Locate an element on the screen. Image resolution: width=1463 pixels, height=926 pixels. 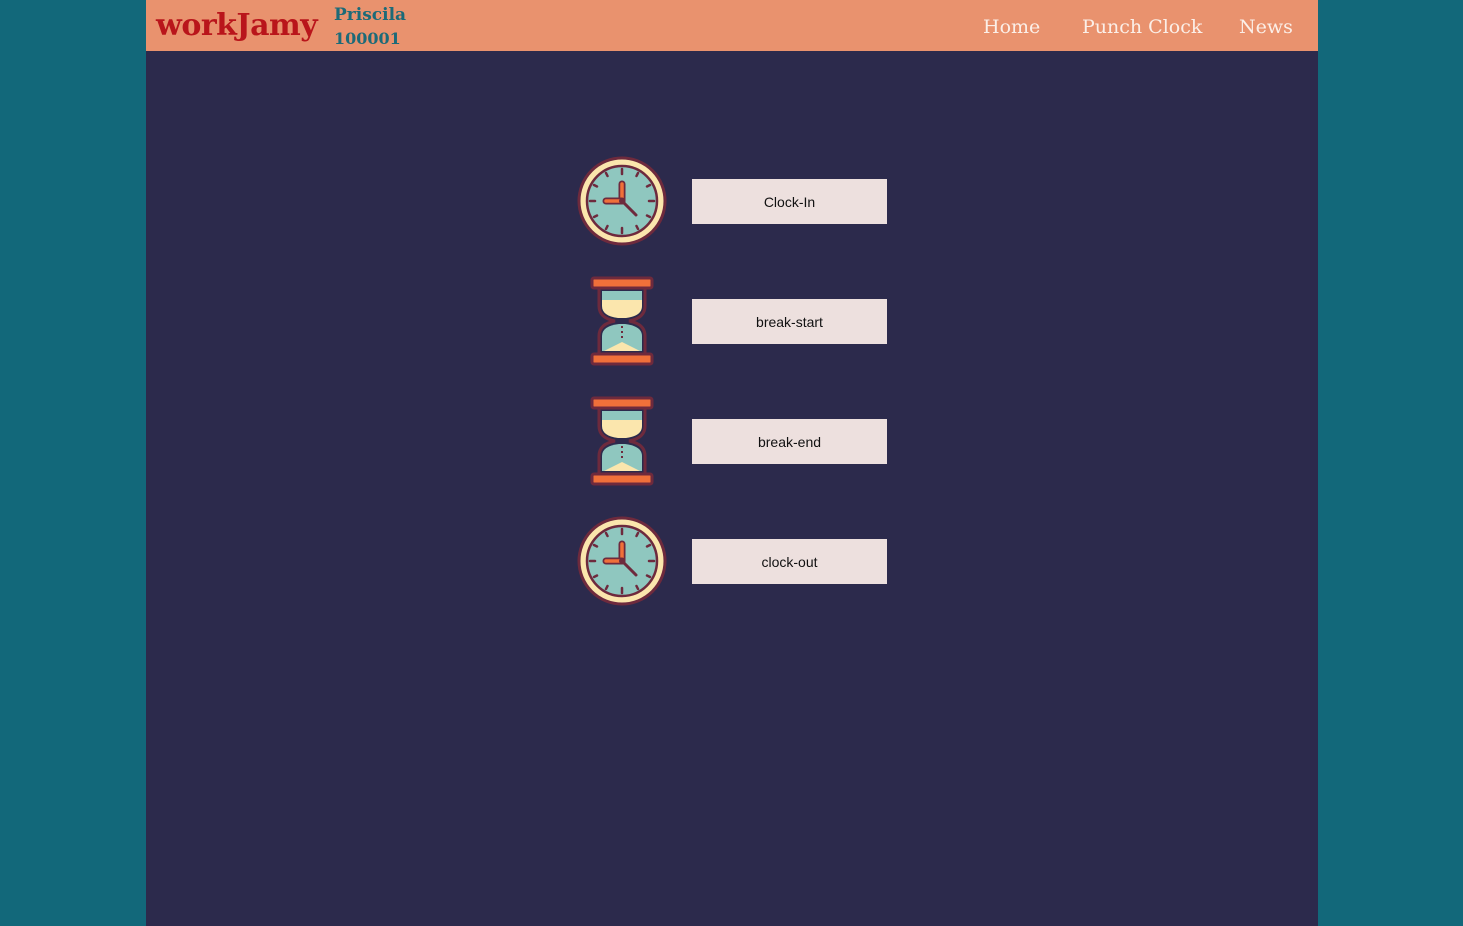
app-logo: workJamy is located at coordinates (237, 26).